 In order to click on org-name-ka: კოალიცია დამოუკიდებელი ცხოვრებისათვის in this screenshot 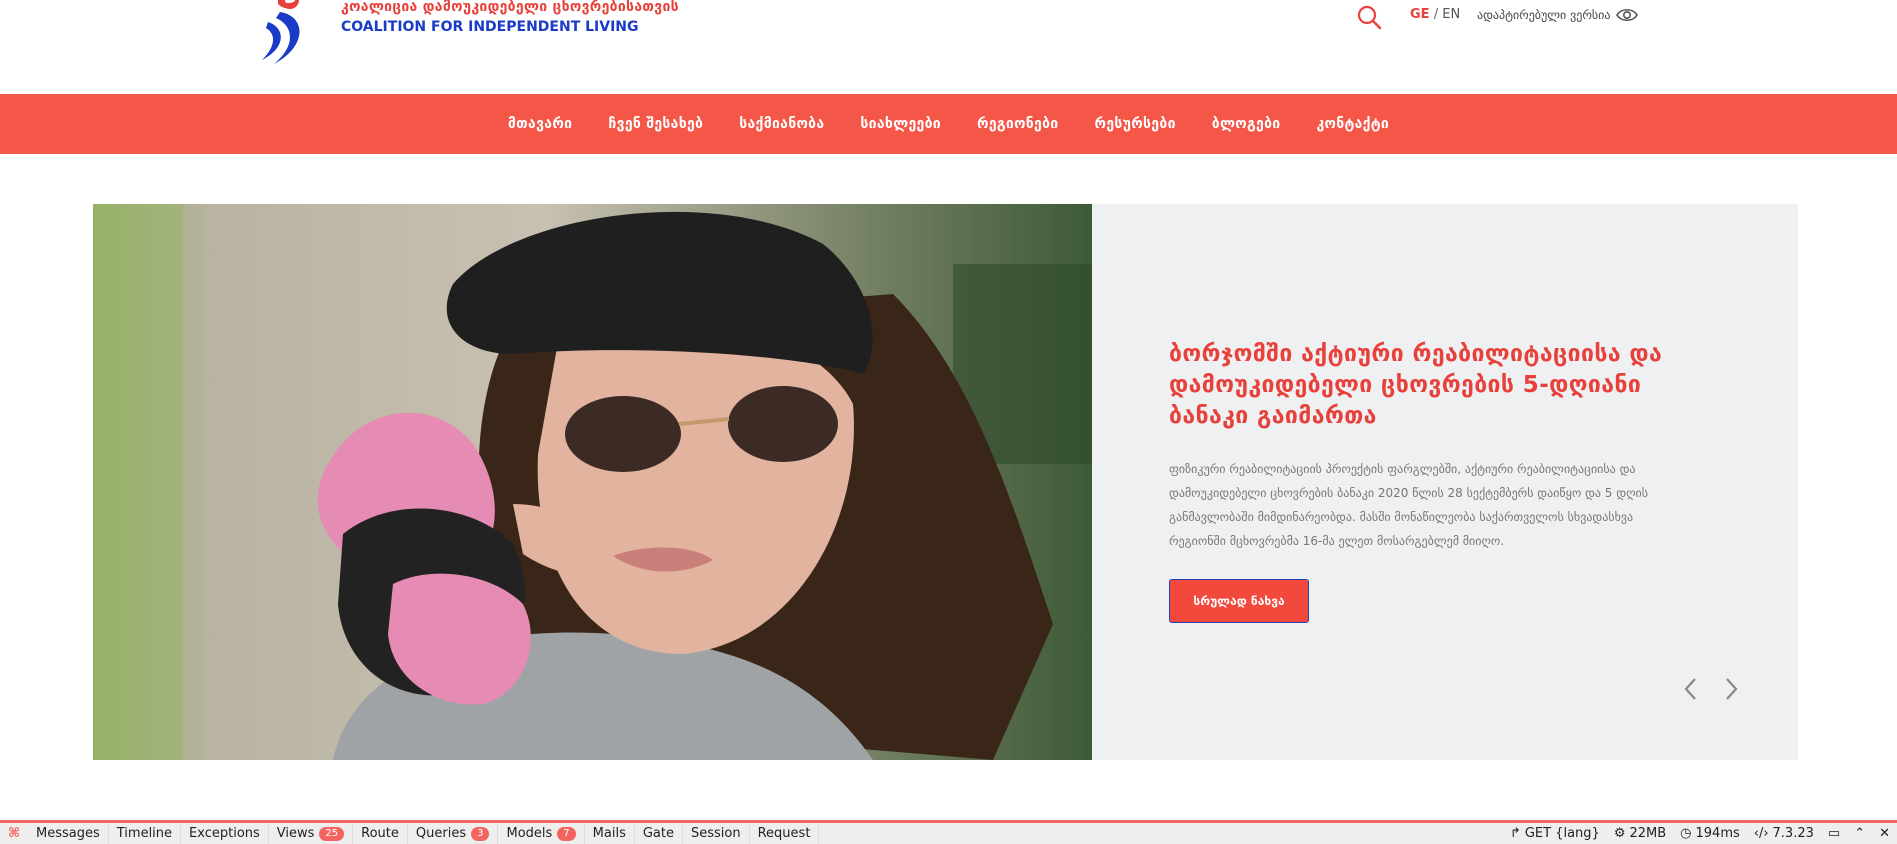, I will do `click(510, 7)`.